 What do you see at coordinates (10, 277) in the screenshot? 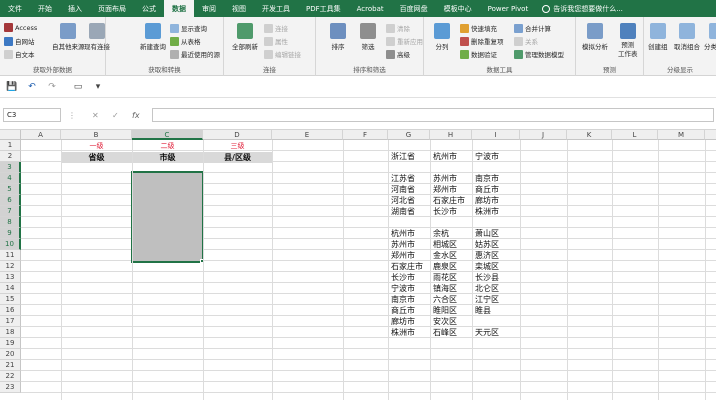
I see `row-header-13: 13` at bounding box center [10, 277].